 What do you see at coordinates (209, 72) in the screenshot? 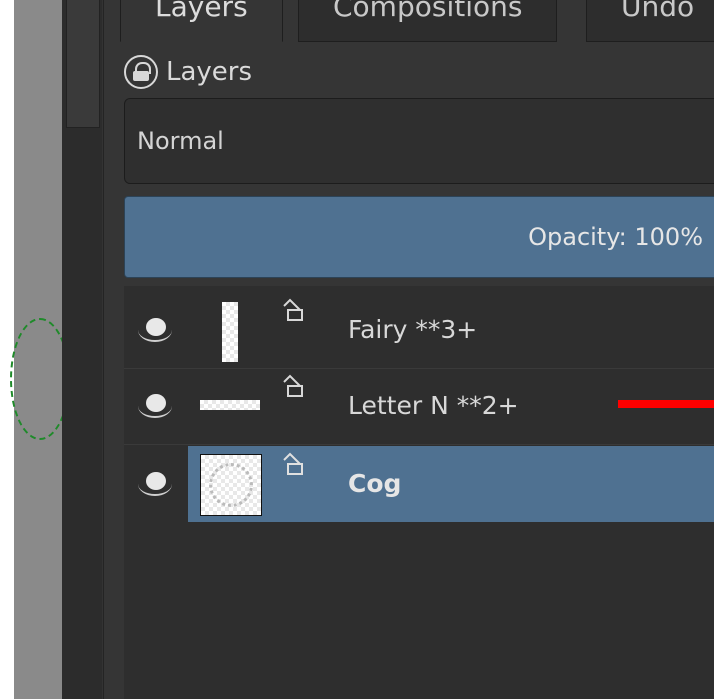
I see `panel-title-label: Layers` at bounding box center [209, 72].